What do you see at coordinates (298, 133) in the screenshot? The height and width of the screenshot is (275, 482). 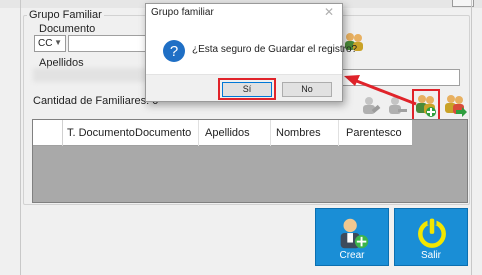 I see `col-header-nombres: Nombres` at bounding box center [298, 133].